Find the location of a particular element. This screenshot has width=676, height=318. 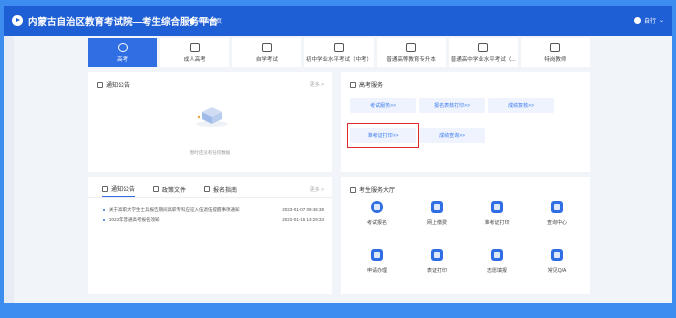

chat-icon is located at coordinates (557, 255).